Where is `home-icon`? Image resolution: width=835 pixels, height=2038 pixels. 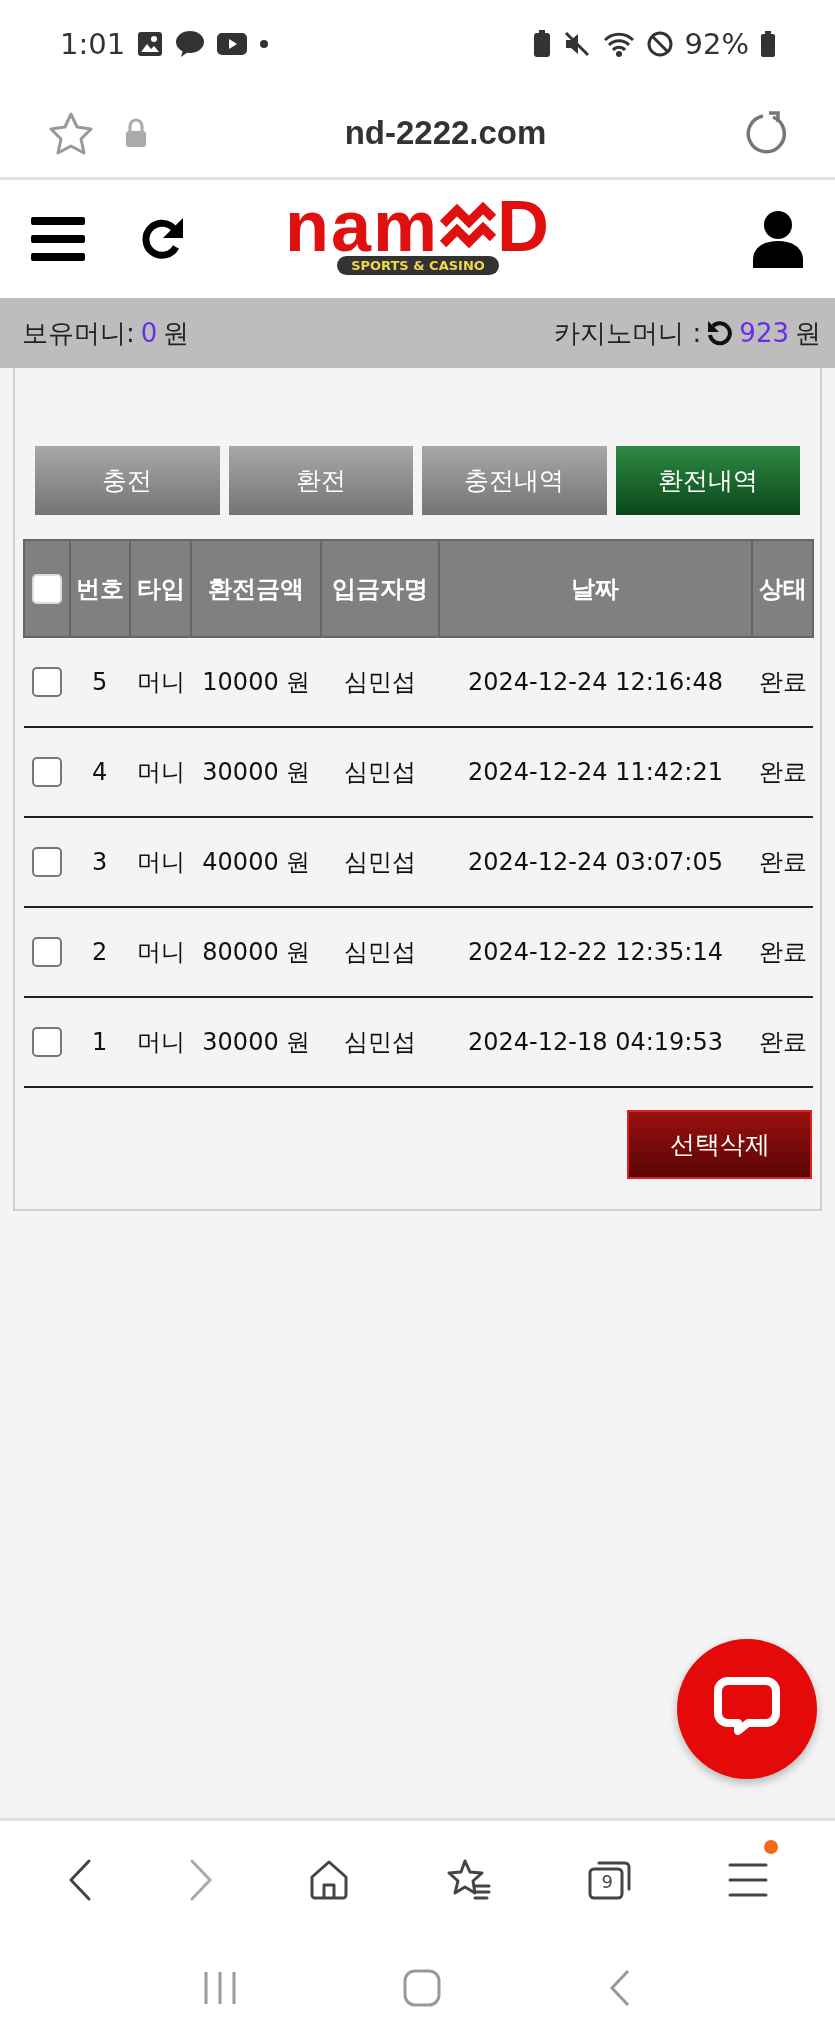 home-icon is located at coordinates (329, 1879).